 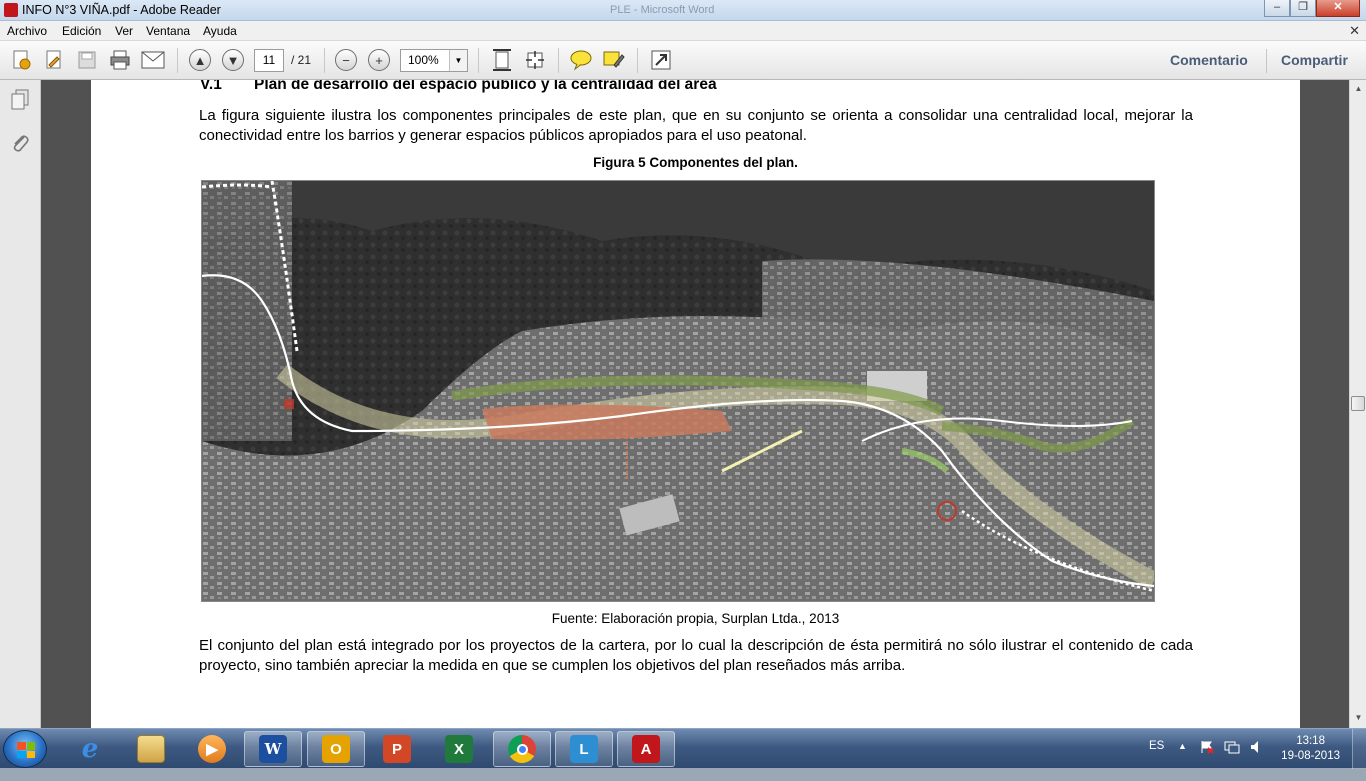 I want to click on menu-ayuda: Ayuda, so click(x=220, y=31).